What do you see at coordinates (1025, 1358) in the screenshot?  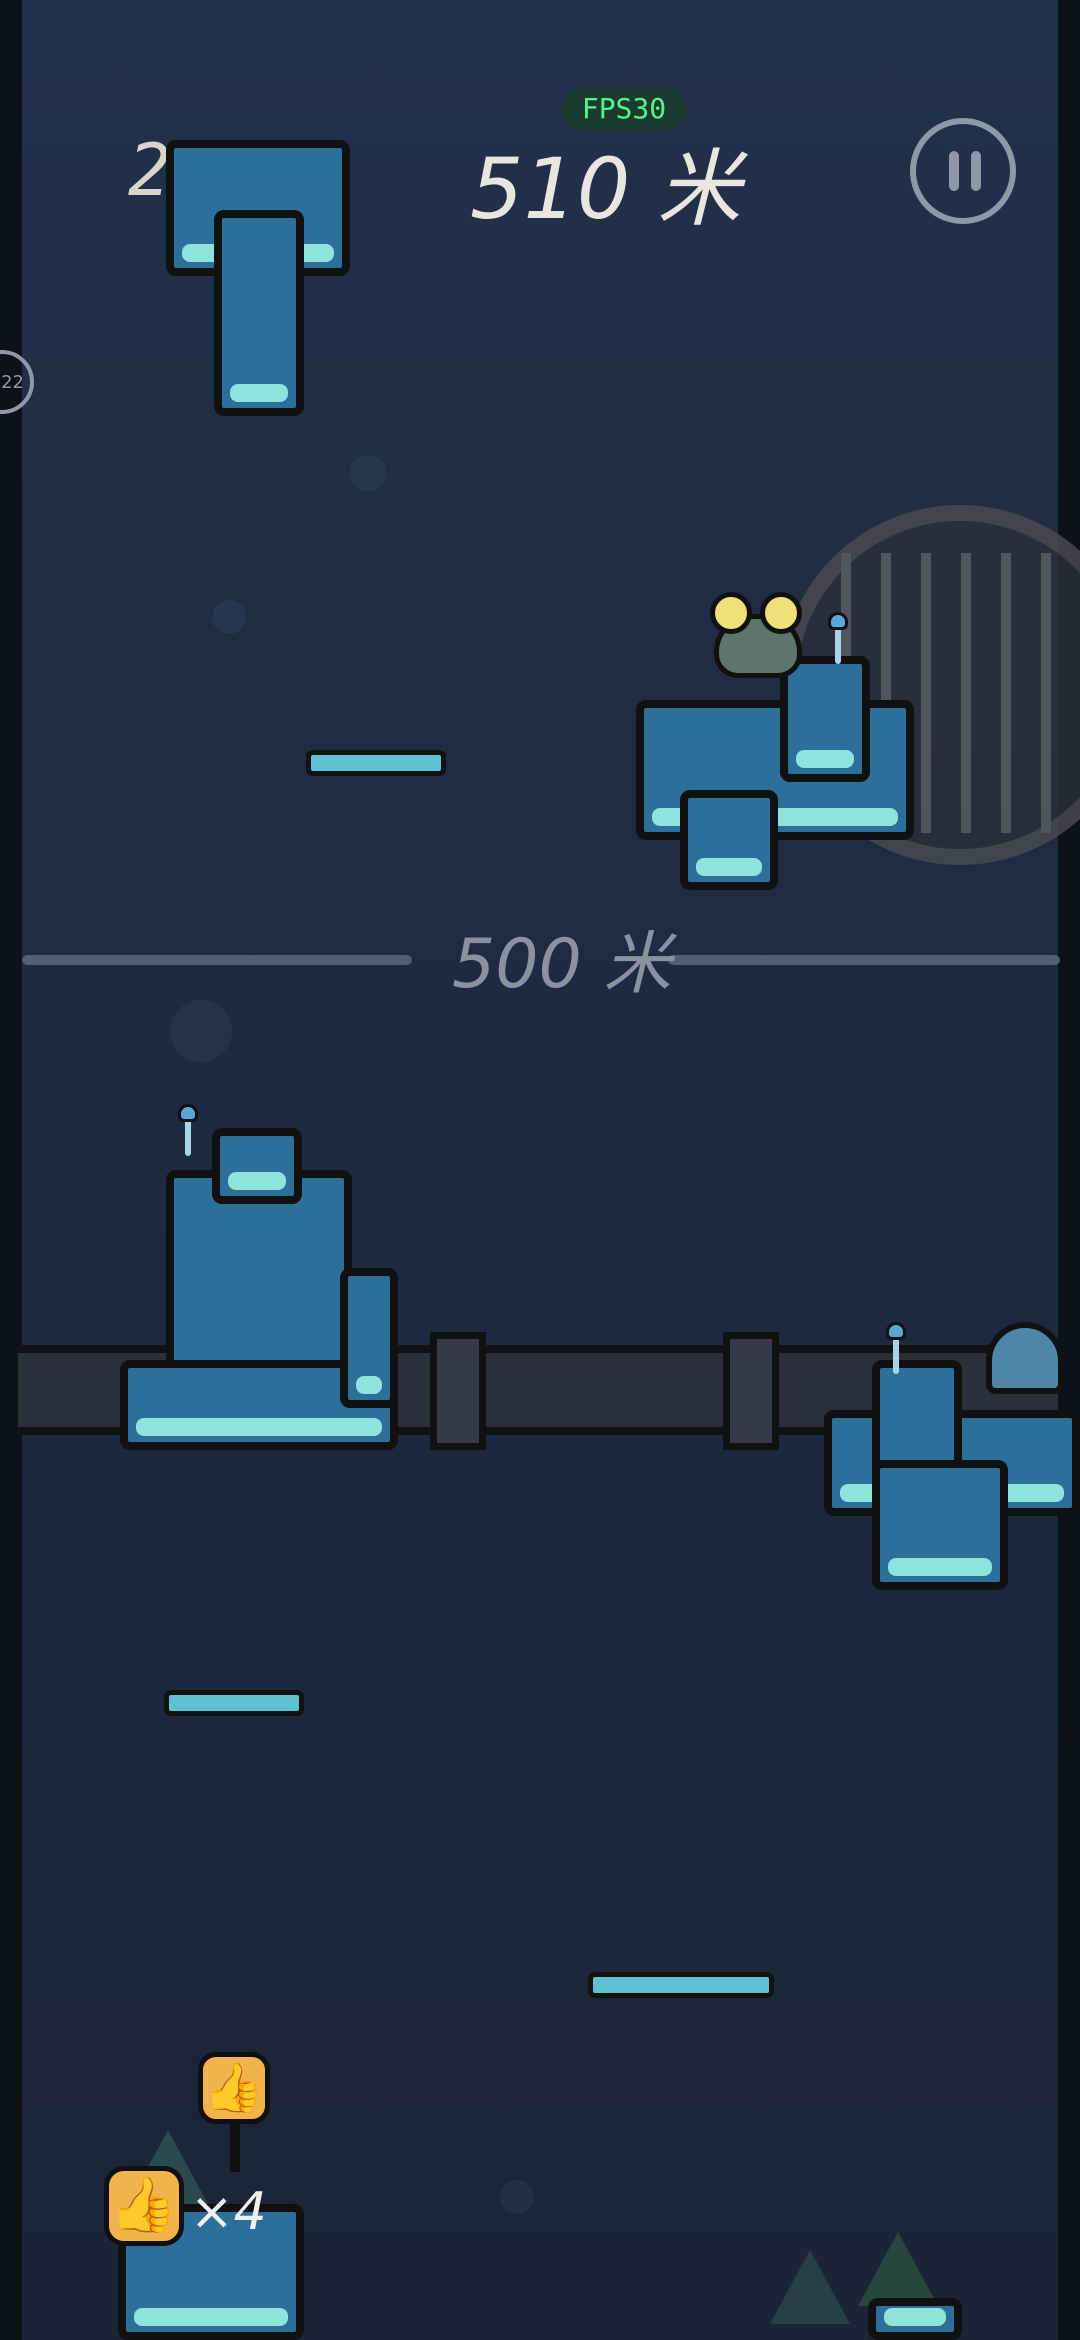 I see `shell-creature` at bounding box center [1025, 1358].